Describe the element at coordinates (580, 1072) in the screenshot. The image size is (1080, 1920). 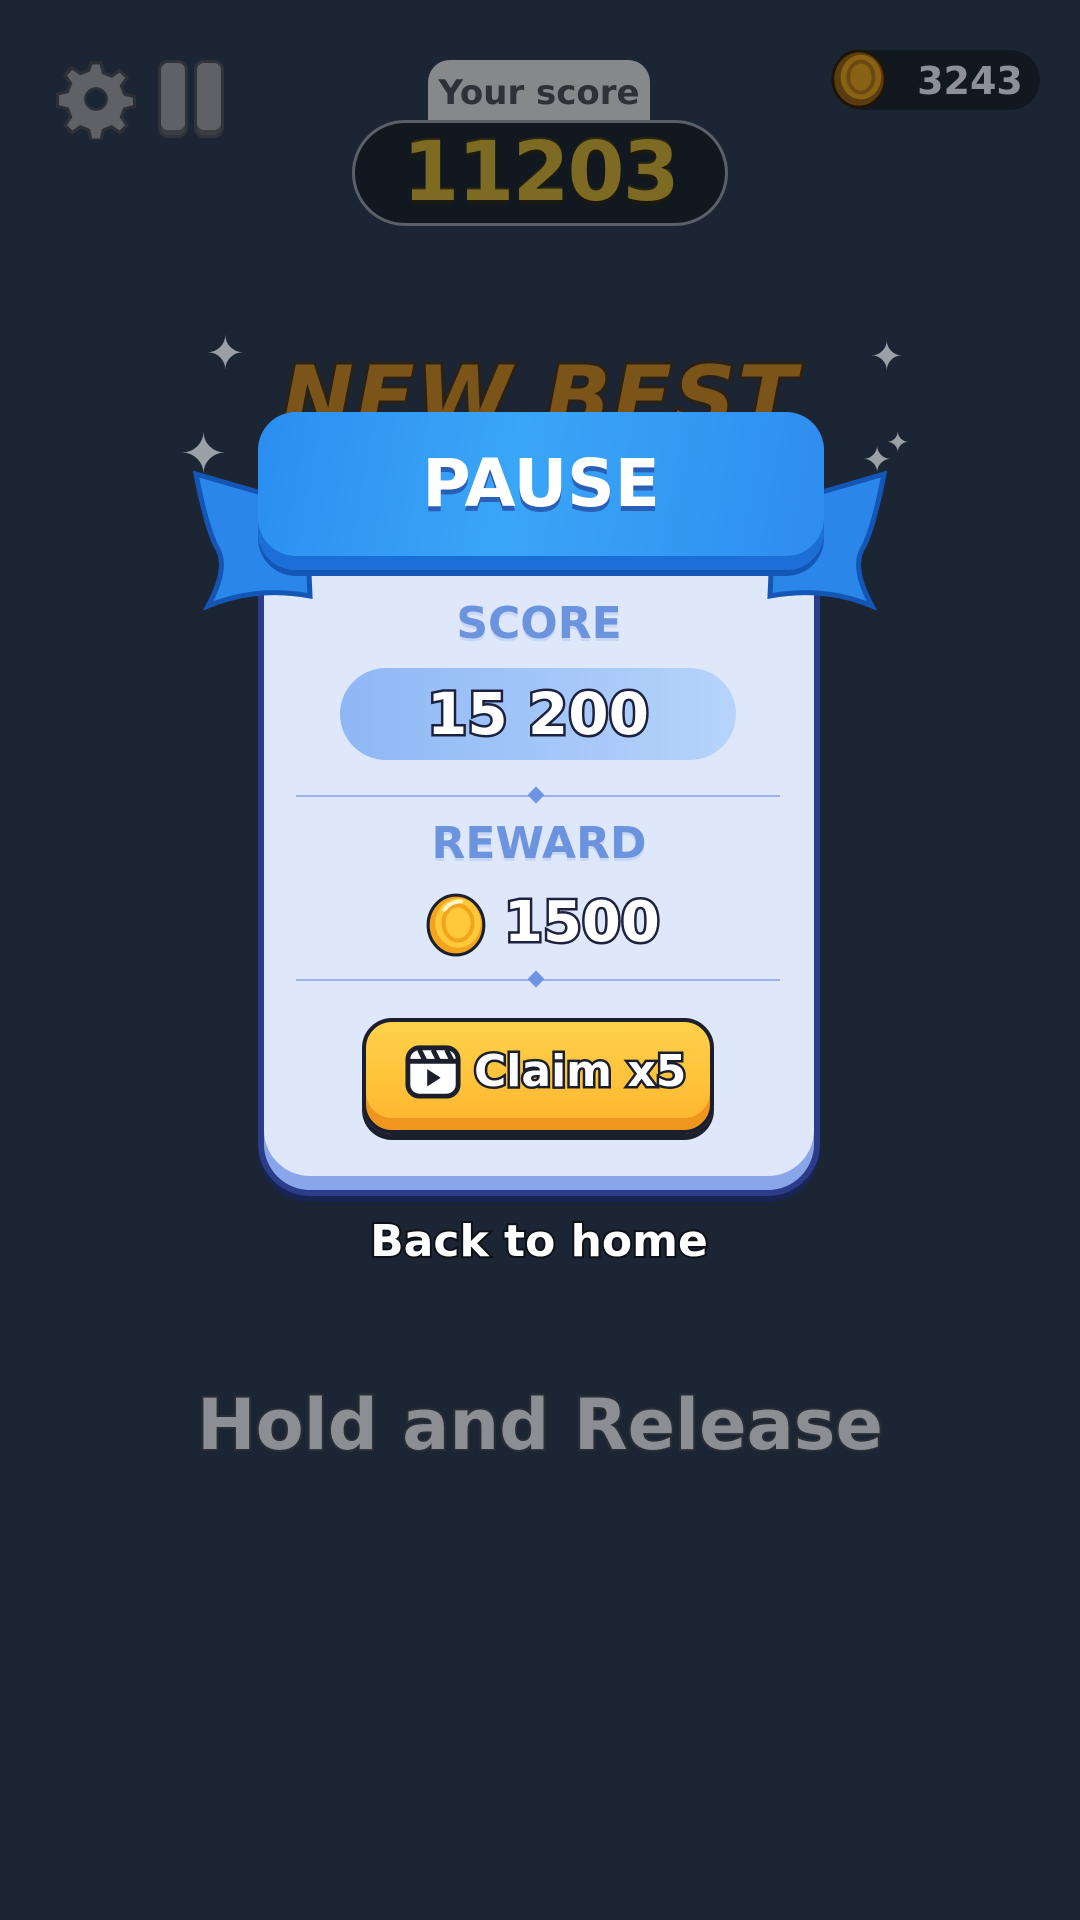
I see `claim-label: Claim x5` at that location.